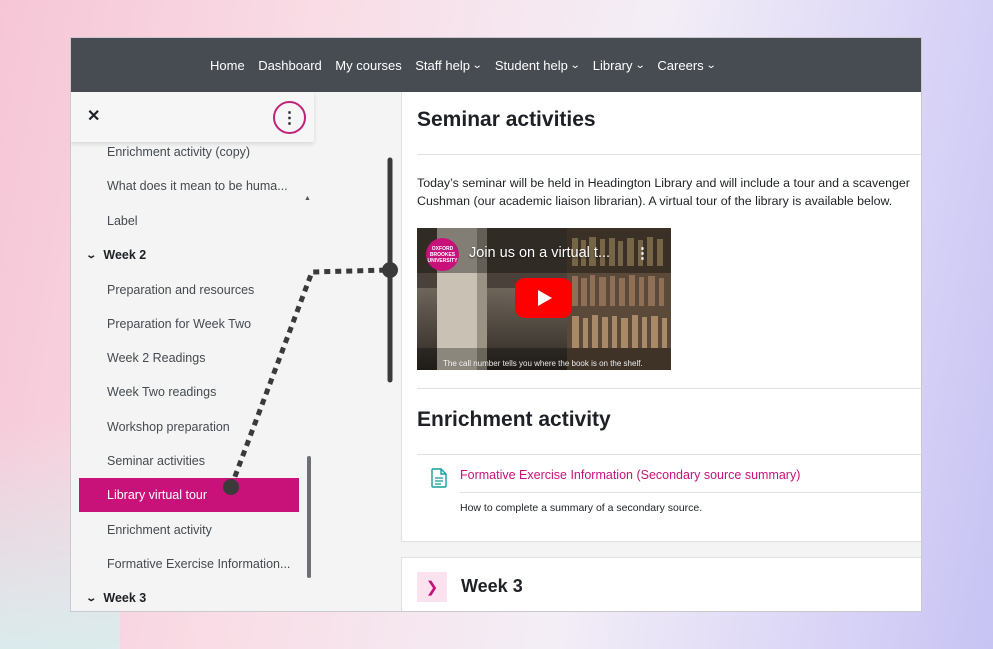 This screenshot has height=649, width=993. I want to click on drawer-scrollbar, so click(309, 517).